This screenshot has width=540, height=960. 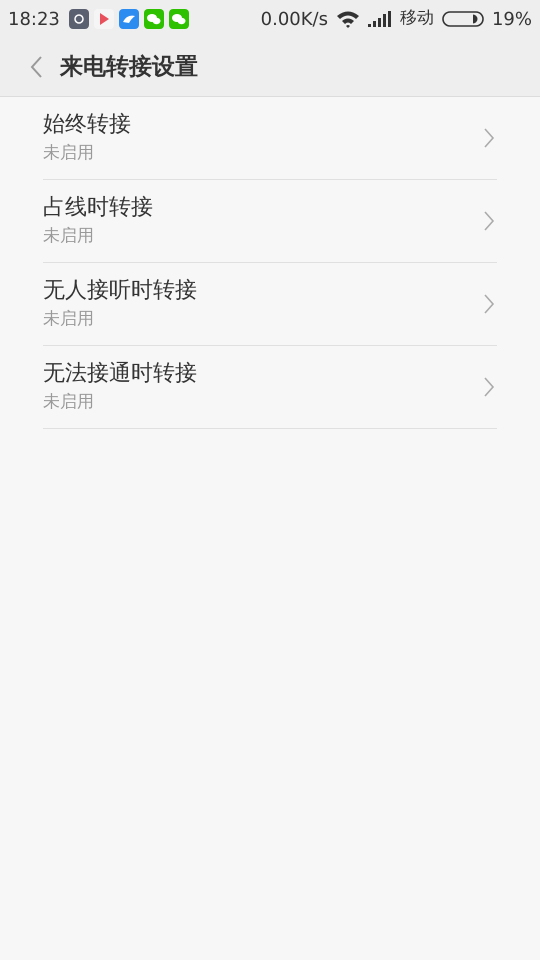 What do you see at coordinates (270, 221) in the screenshot?
I see `forwarding-option: 占线时转接 未启用` at bounding box center [270, 221].